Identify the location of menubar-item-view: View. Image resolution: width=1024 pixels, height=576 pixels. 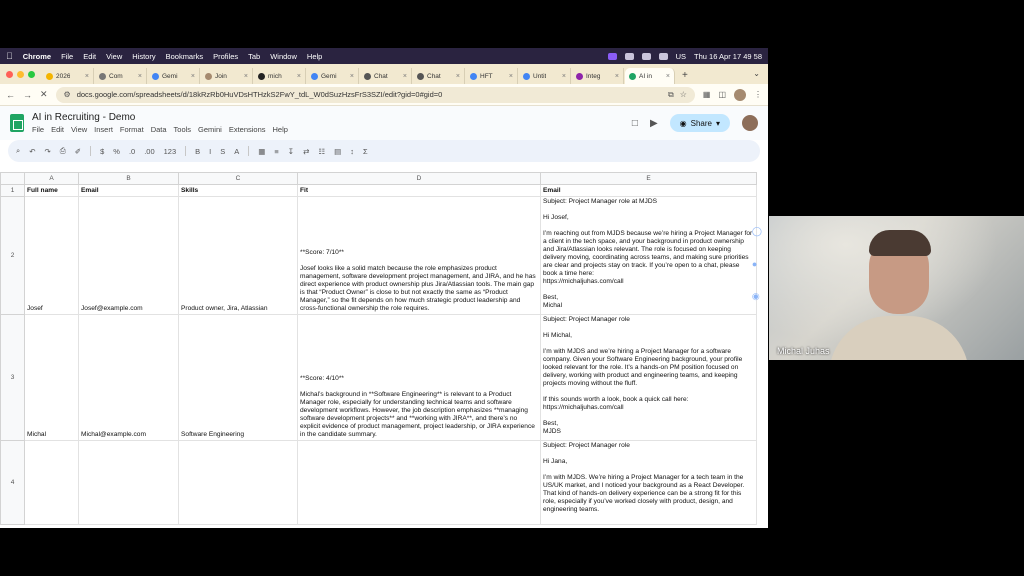
(114, 56).